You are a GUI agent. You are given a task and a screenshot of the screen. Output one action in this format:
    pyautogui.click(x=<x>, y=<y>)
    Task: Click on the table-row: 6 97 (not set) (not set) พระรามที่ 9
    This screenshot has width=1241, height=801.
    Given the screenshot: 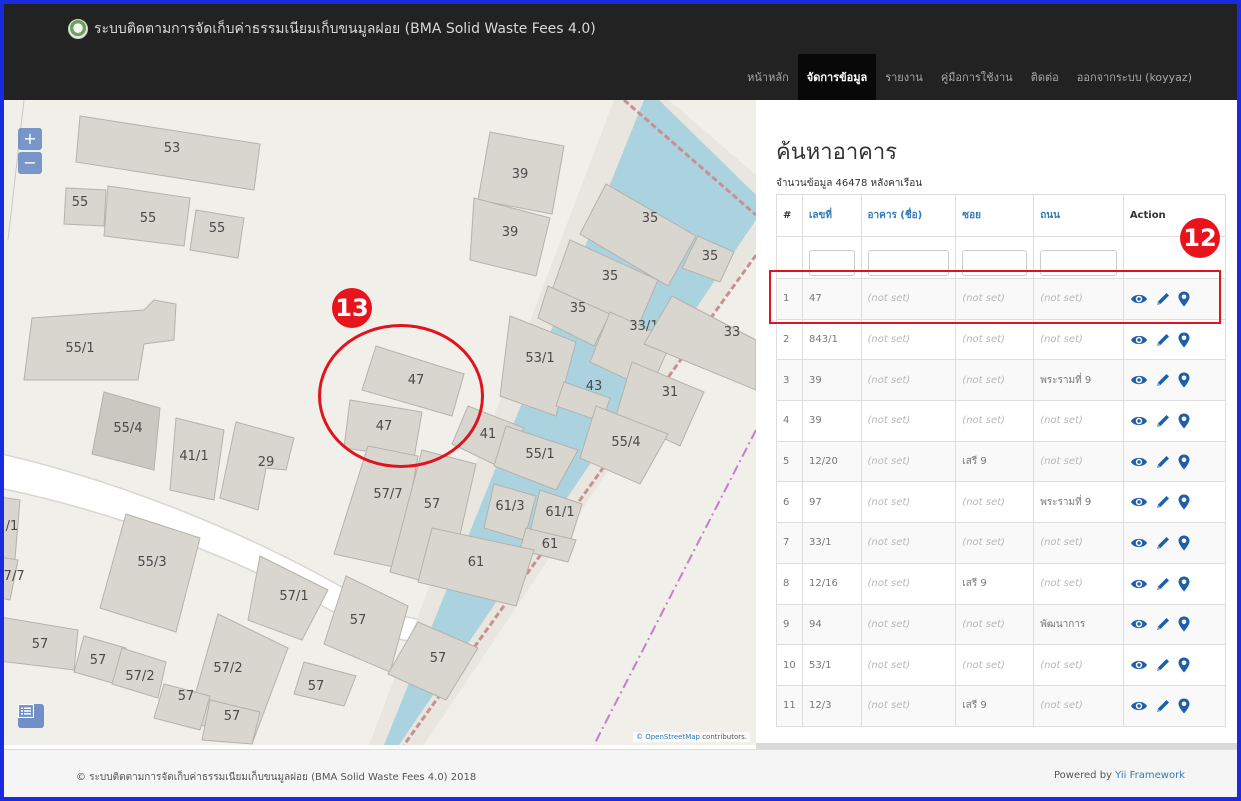 What is the action you would take?
    pyautogui.click(x=1001, y=502)
    